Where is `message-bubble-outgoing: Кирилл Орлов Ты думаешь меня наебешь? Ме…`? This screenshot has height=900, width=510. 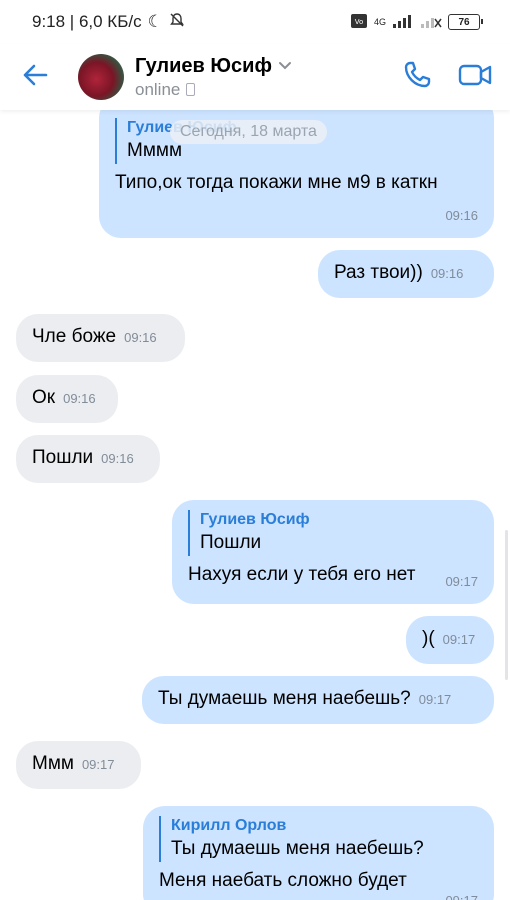
message-bubble-outgoing: Кирилл Орлов Ты думаешь меня наебешь? Ме… is located at coordinates (318, 853).